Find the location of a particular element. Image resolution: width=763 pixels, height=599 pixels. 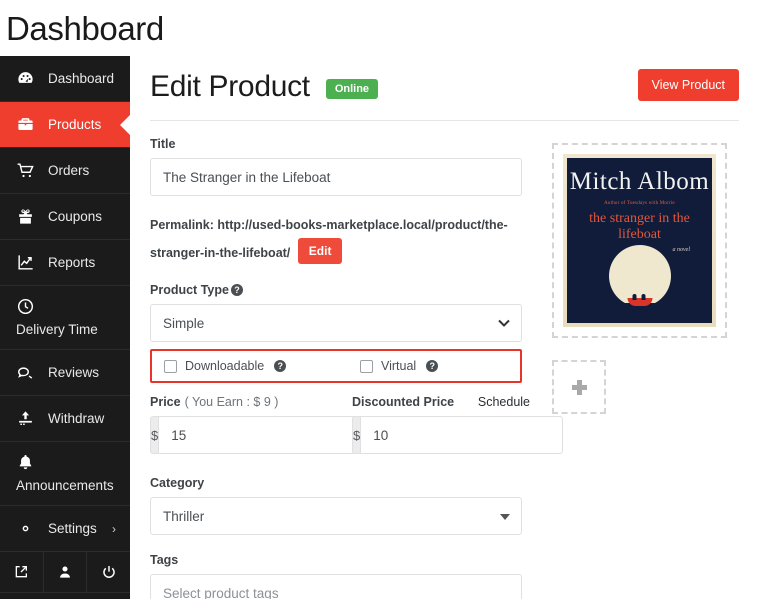

title-input is located at coordinates (336, 177).